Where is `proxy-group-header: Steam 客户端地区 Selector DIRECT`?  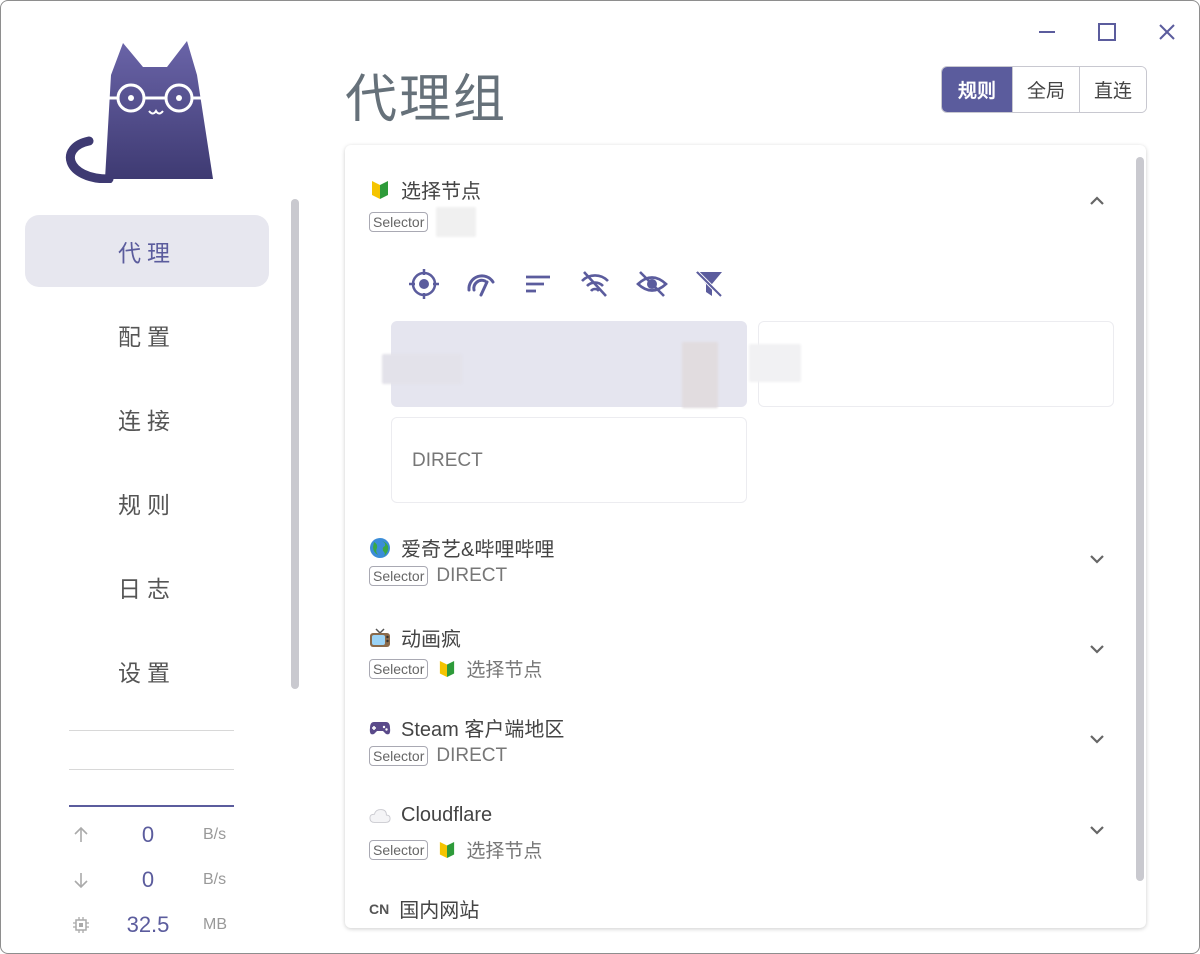
proxy-group-header: Steam 客户端地区 Selector DIRECT is located at coordinates (739, 748).